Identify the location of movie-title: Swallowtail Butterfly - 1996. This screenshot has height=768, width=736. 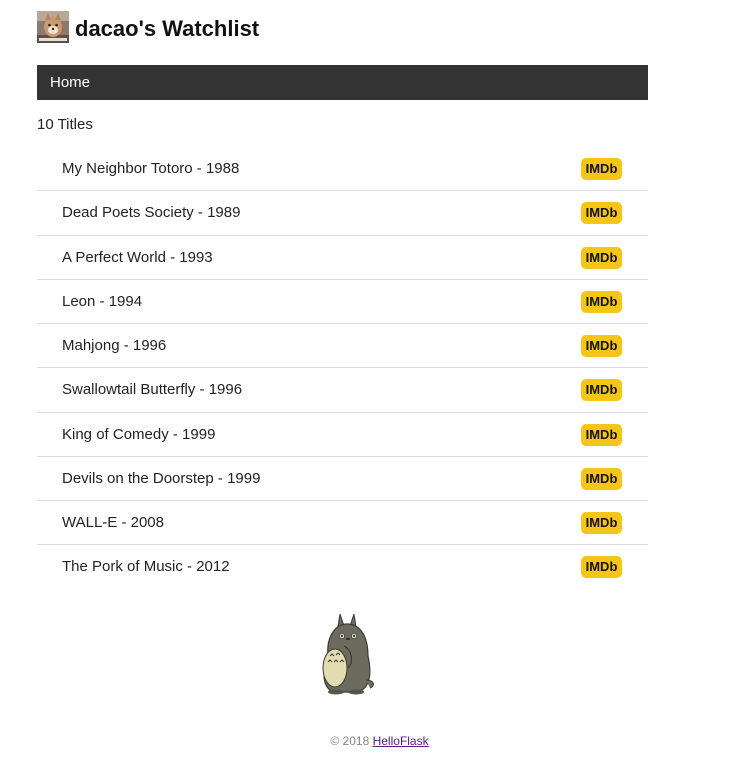
(152, 390).